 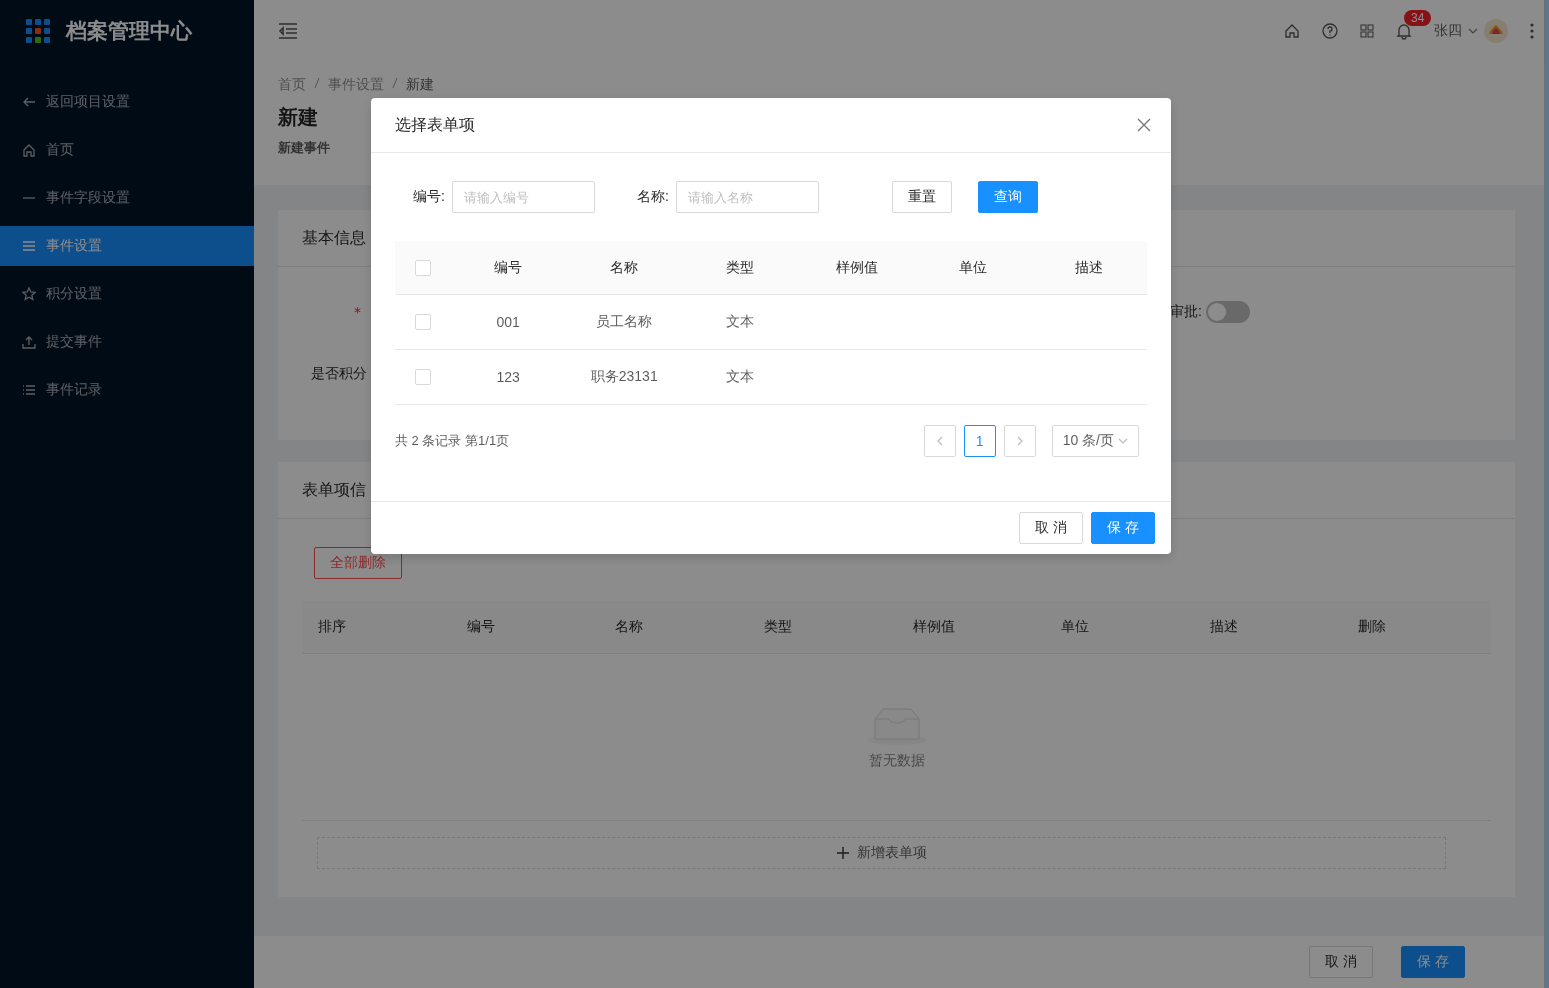 What do you see at coordinates (339, 374) in the screenshot?
I see `field-label: 是否积分` at bounding box center [339, 374].